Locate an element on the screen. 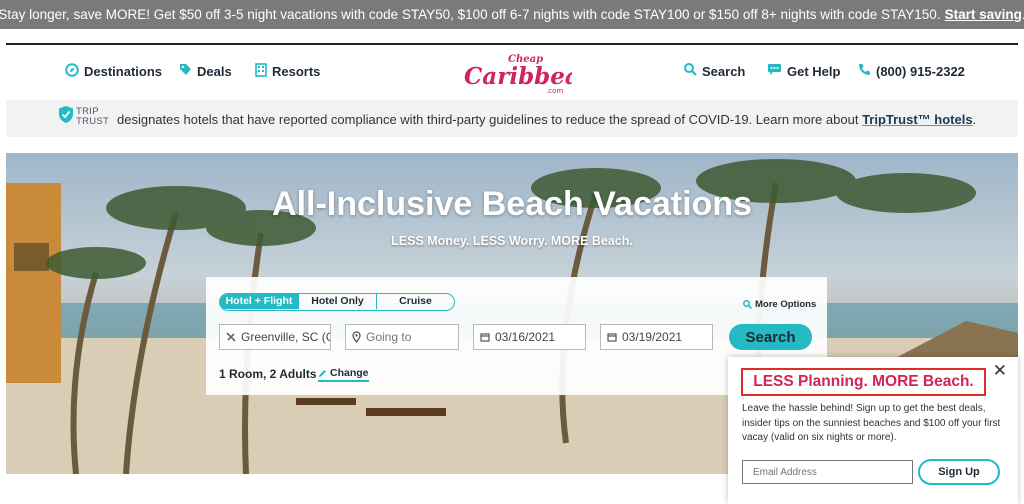 This screenshot has width=1024, height=504. tab-hotel-only: Hotel Only is located at coordinates (337, 301).